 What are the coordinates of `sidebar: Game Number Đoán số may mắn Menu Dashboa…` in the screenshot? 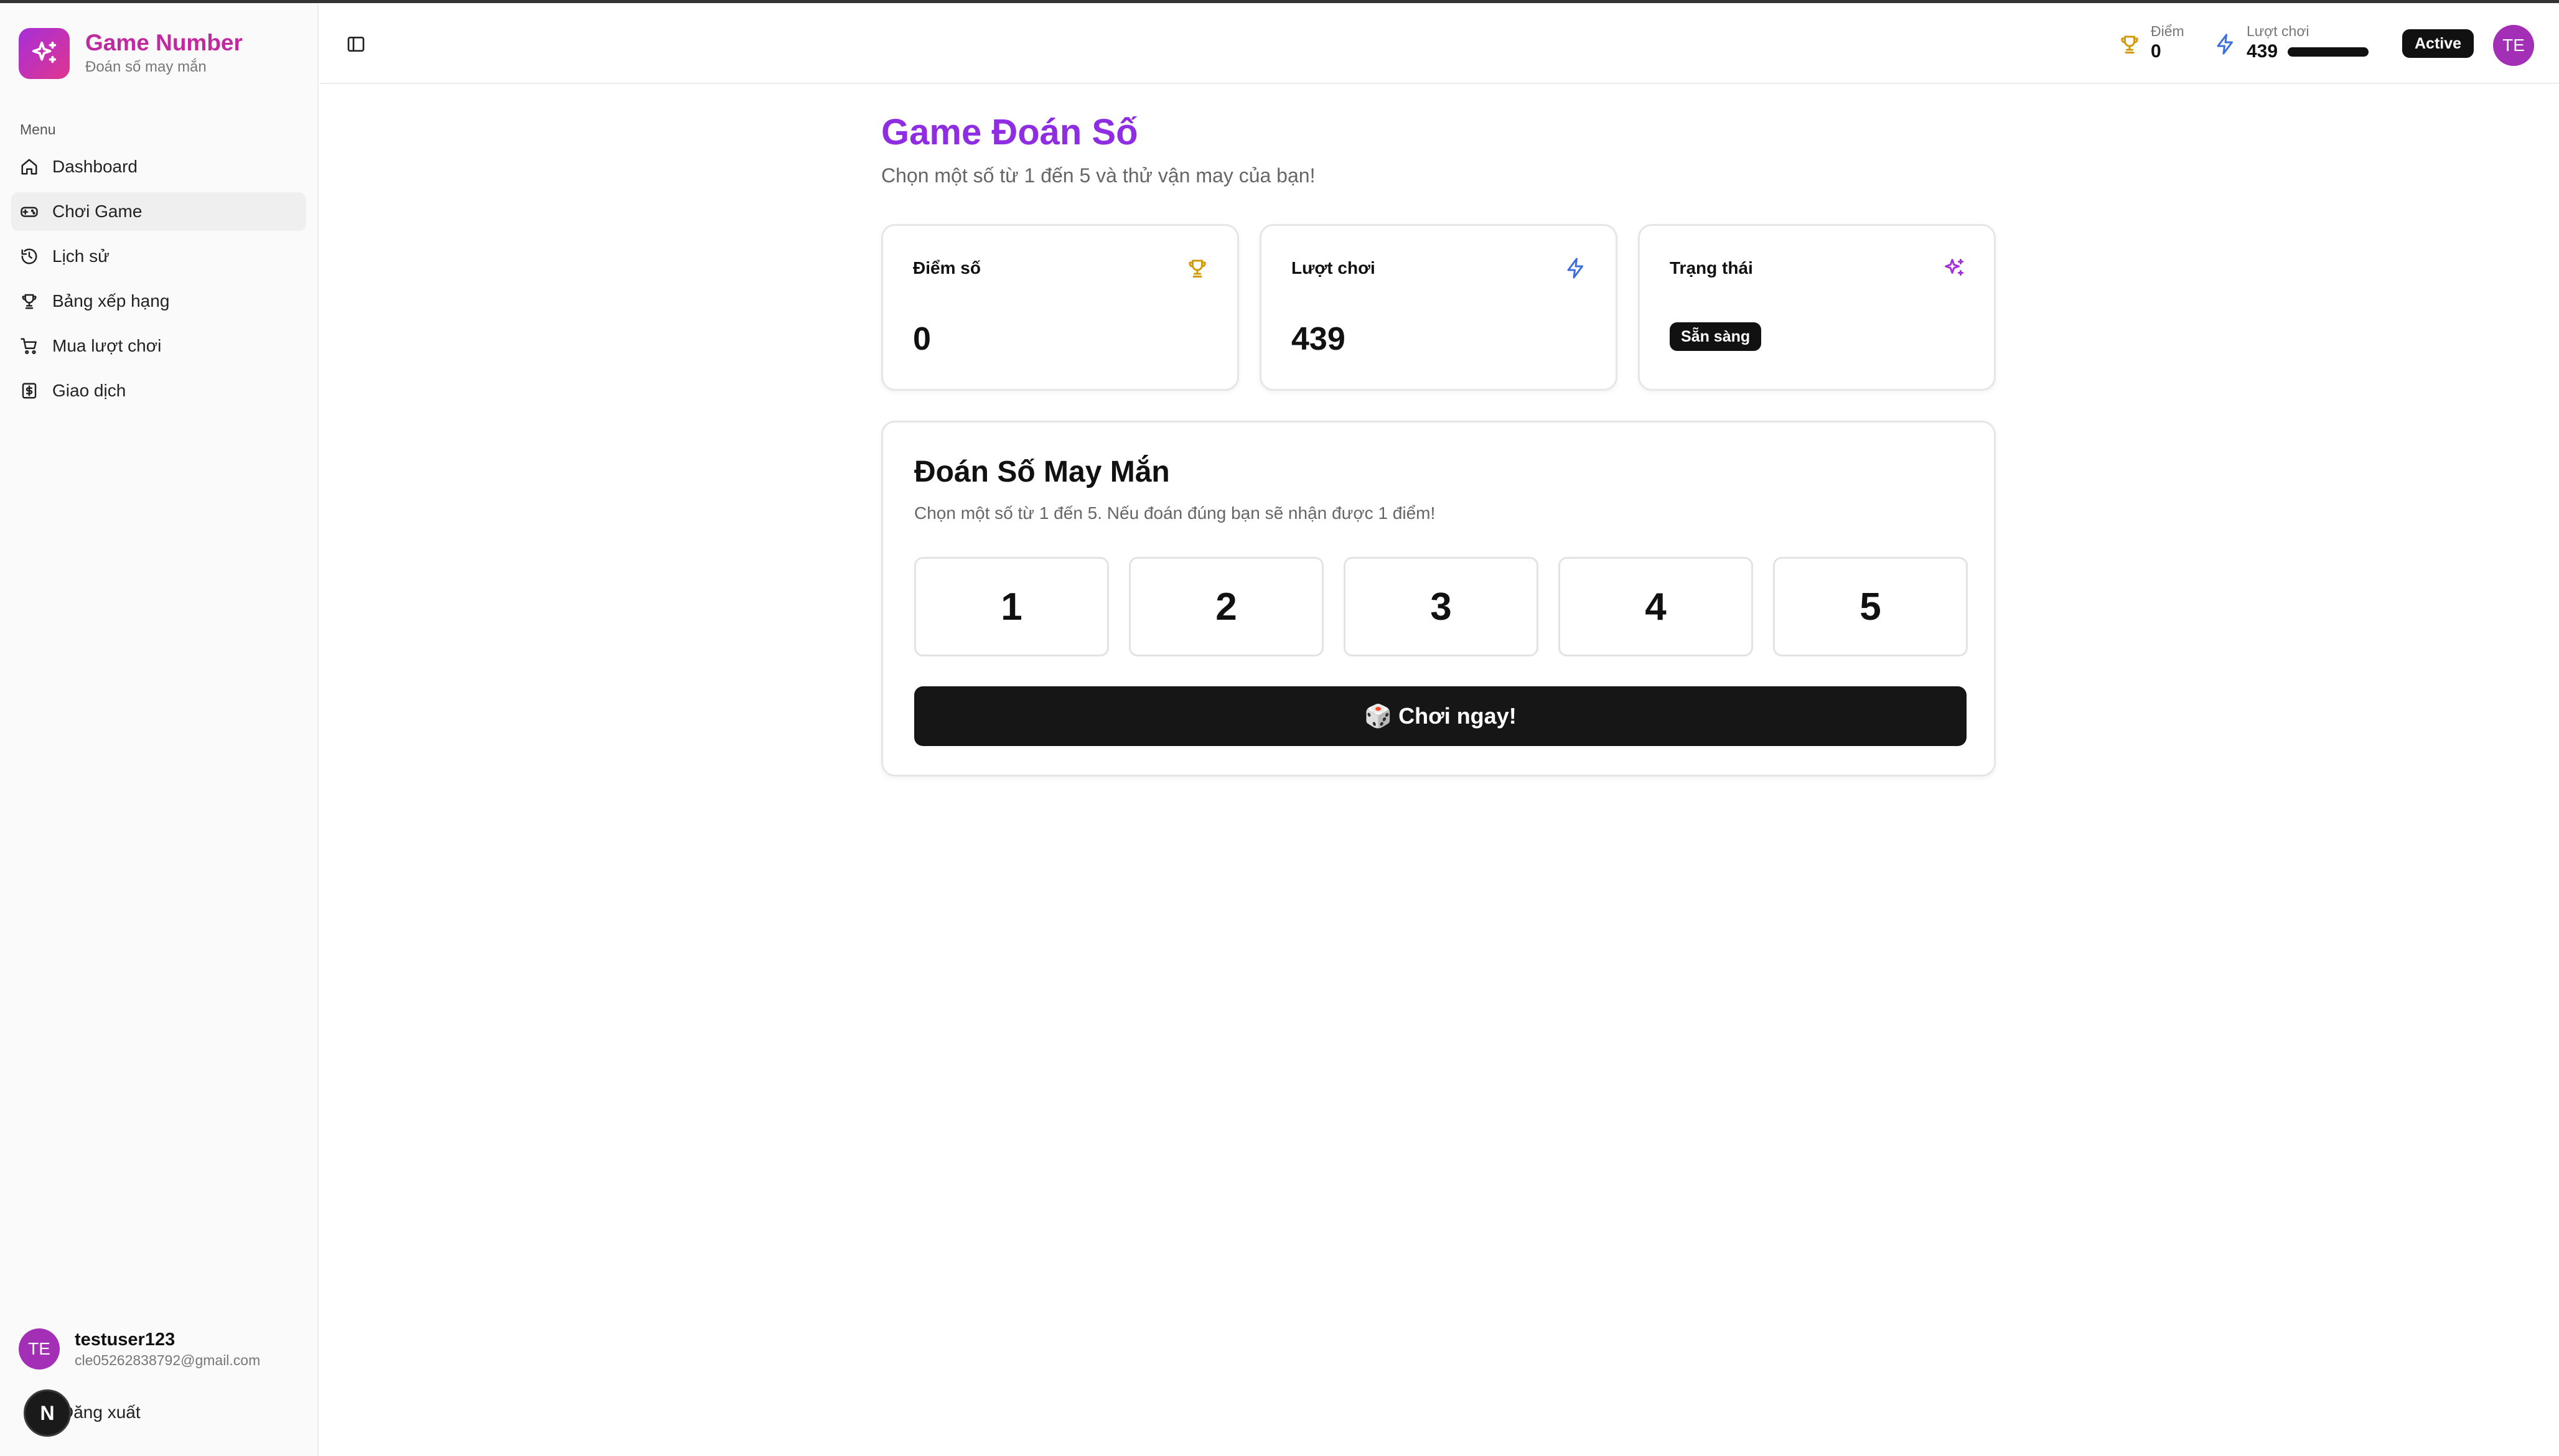 It's located at (159, 729).